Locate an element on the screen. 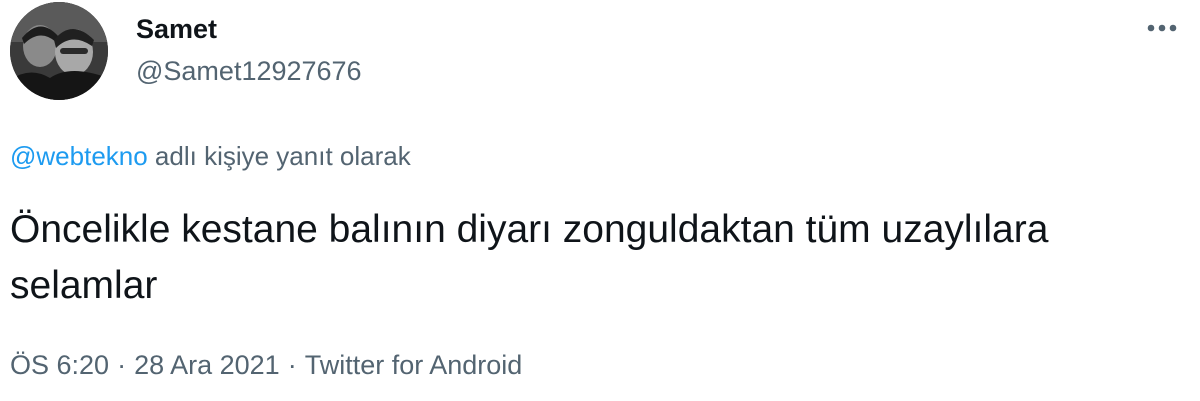 Image resolution: width=1200 pixels, height=401 pixels. tweet-source: Twitter for Android is located at coordinates (413, 365).